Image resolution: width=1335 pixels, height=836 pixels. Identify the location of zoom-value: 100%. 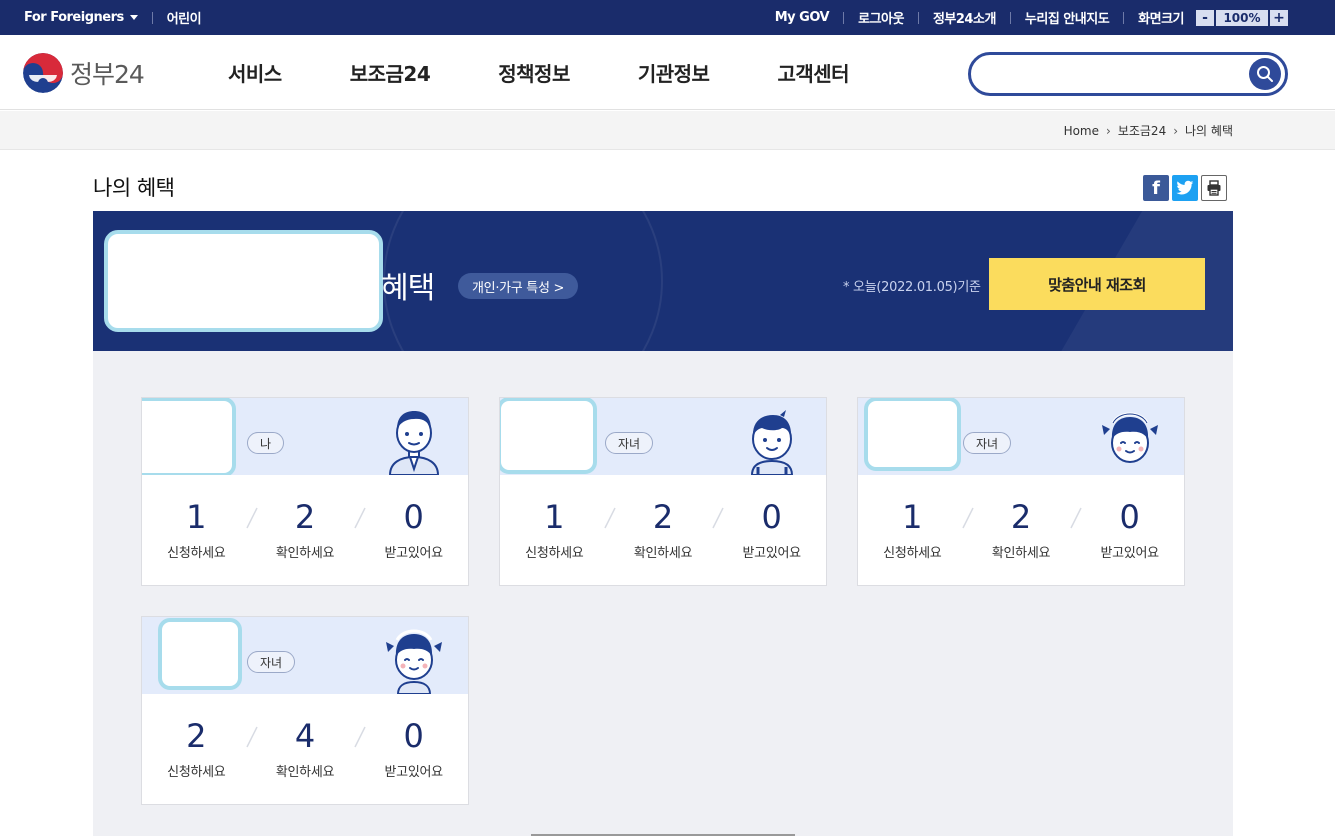
(1242, 17).